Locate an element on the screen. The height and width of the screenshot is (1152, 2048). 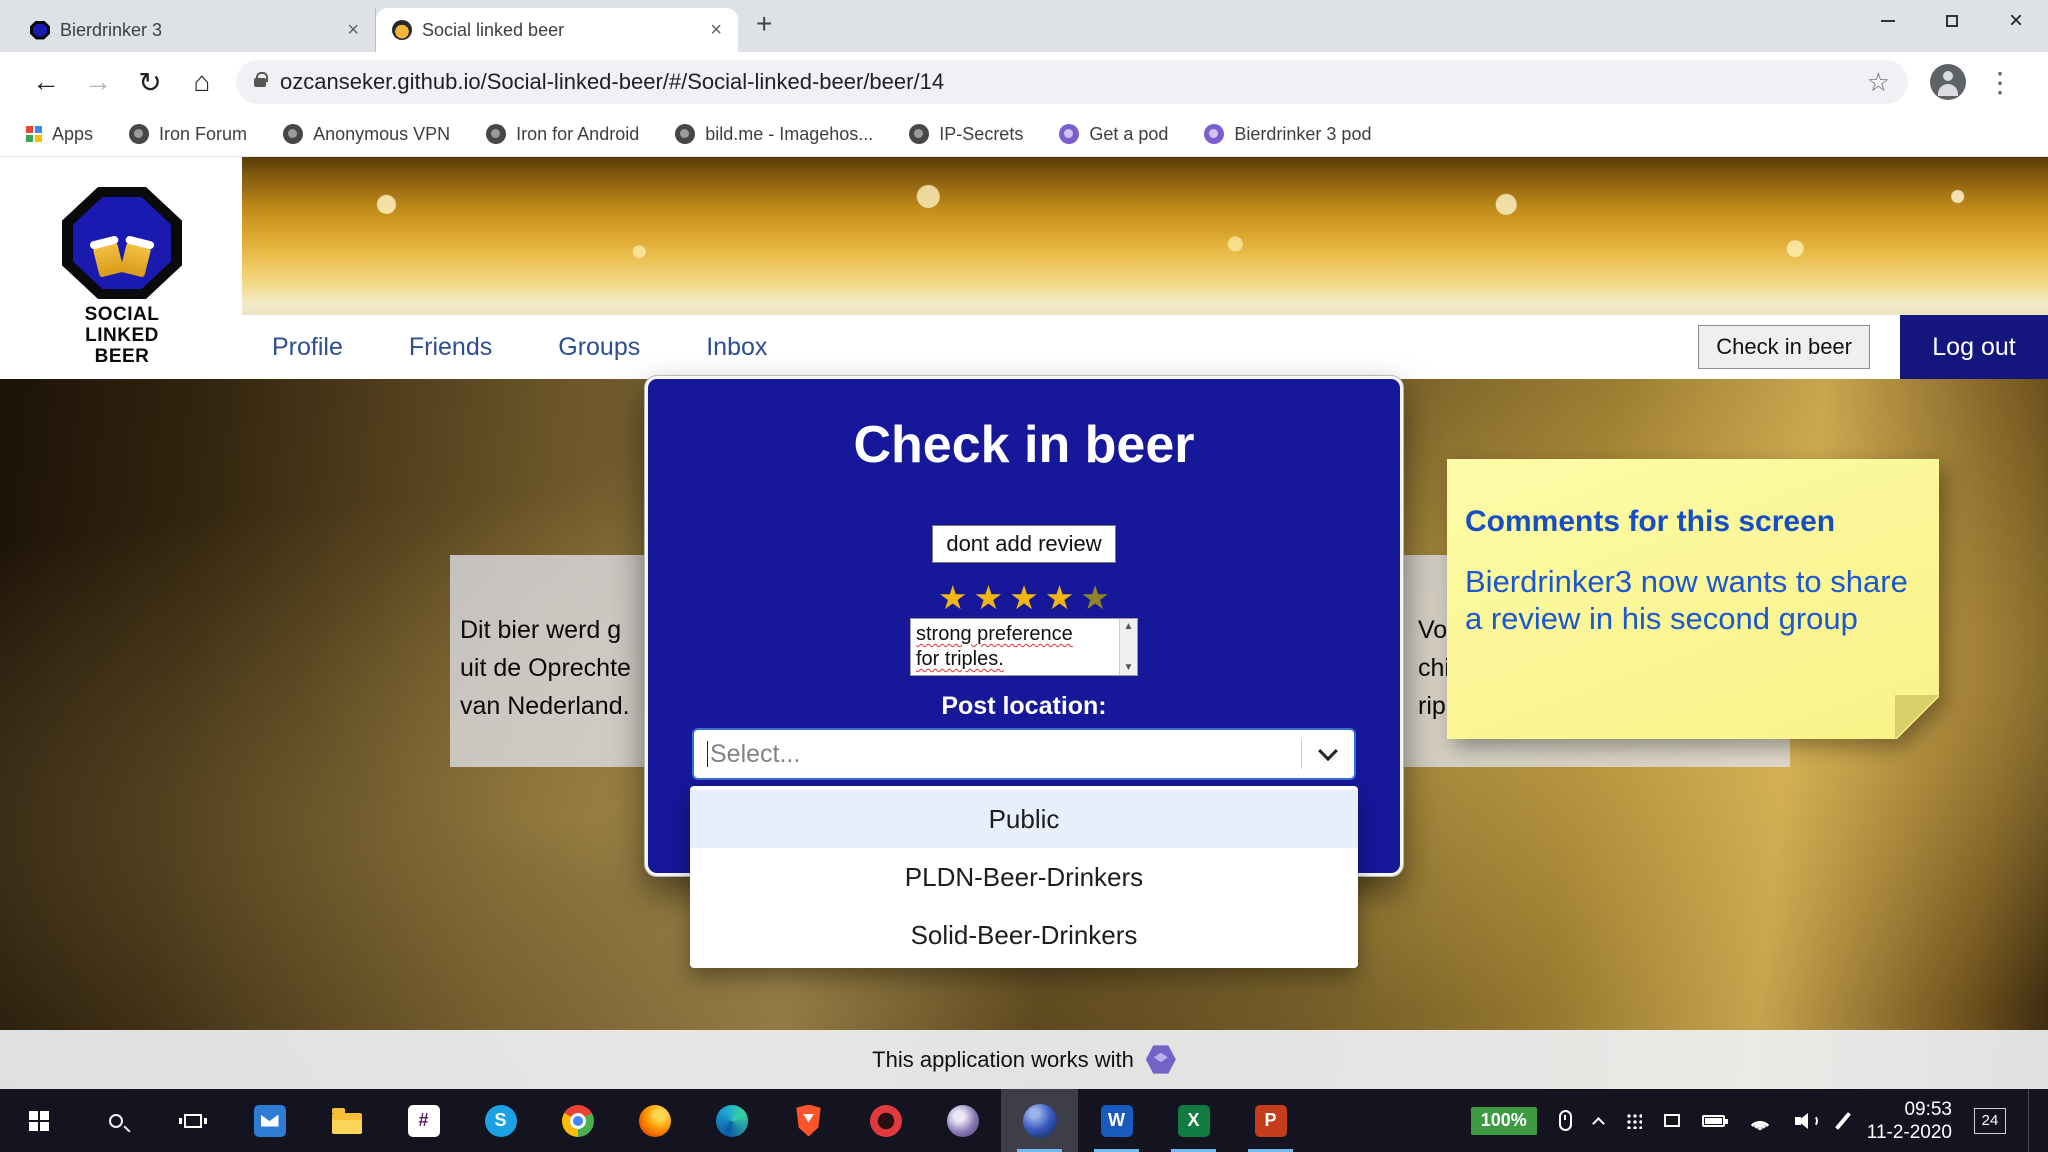
scroll-down-icon: ▼ is located at coordinates (1129, 667).